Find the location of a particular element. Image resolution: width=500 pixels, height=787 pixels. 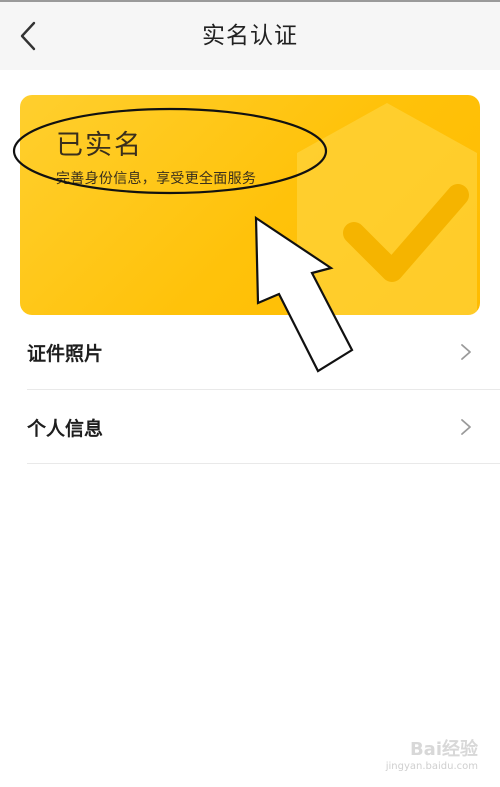

verification-subtitle: 完善身份信息，享受更全面服务 is located at coordinates (156, 179).